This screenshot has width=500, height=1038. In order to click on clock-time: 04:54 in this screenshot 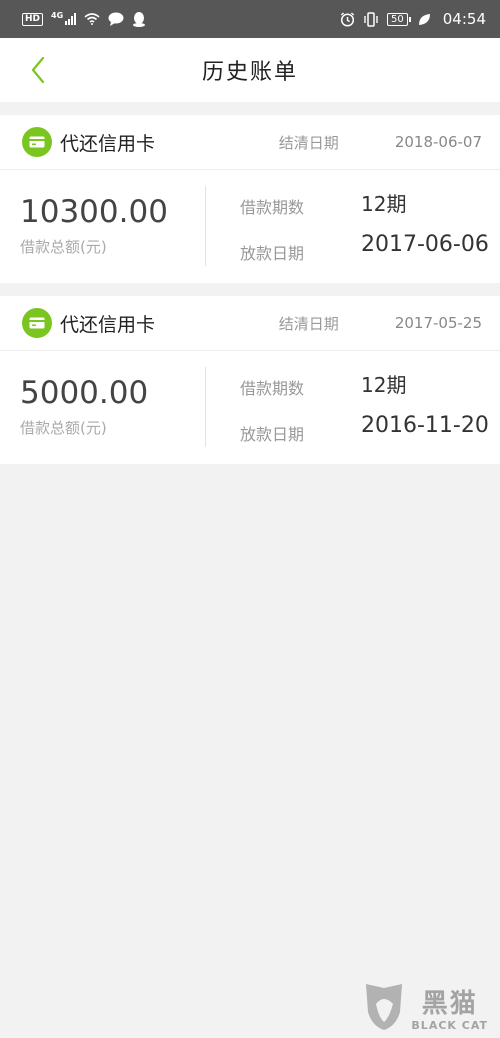, I will do `click(464, 19)`.